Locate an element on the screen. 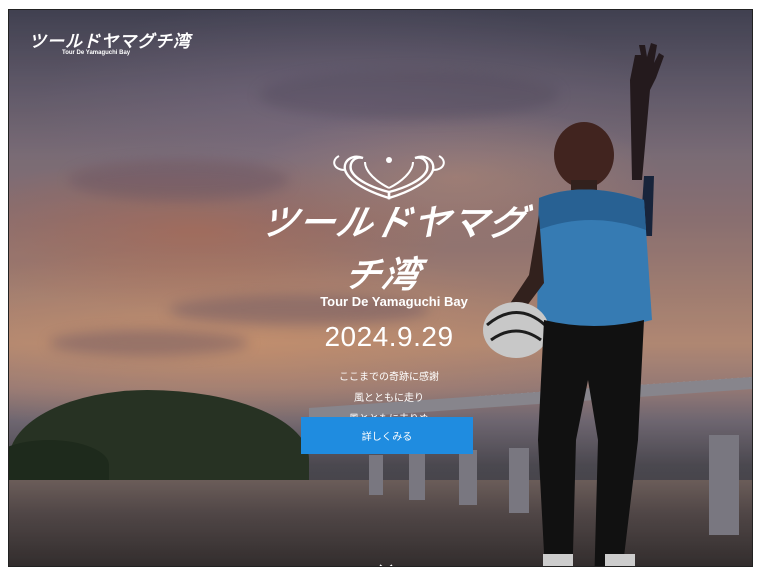 This screenshot has height=573, width=759. event-date: 2024.9.29 is located at coordinates (389, 336).